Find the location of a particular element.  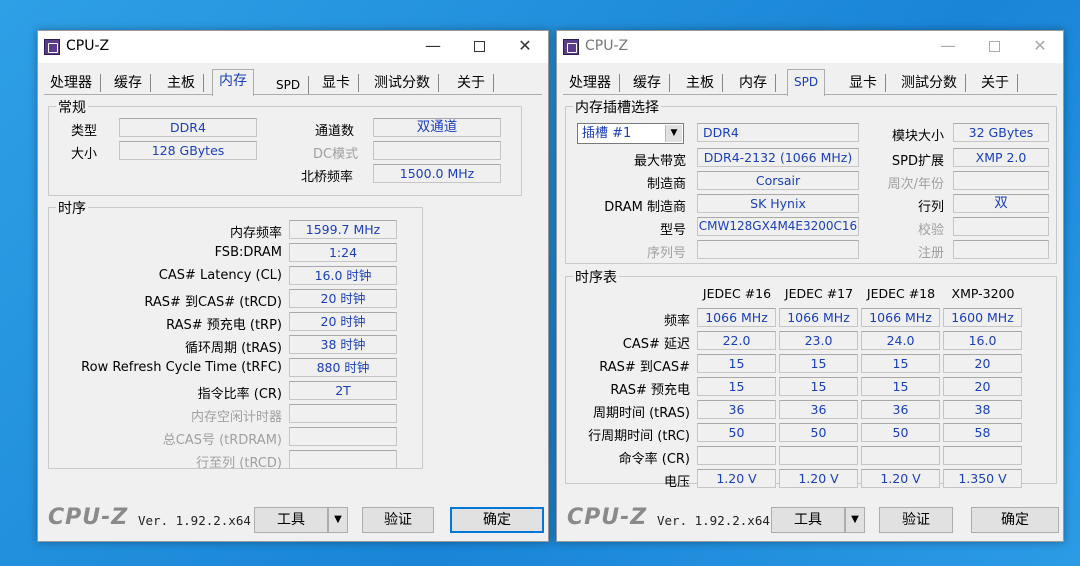

timing-value: 1:24 is located at coordinates (343, 252).